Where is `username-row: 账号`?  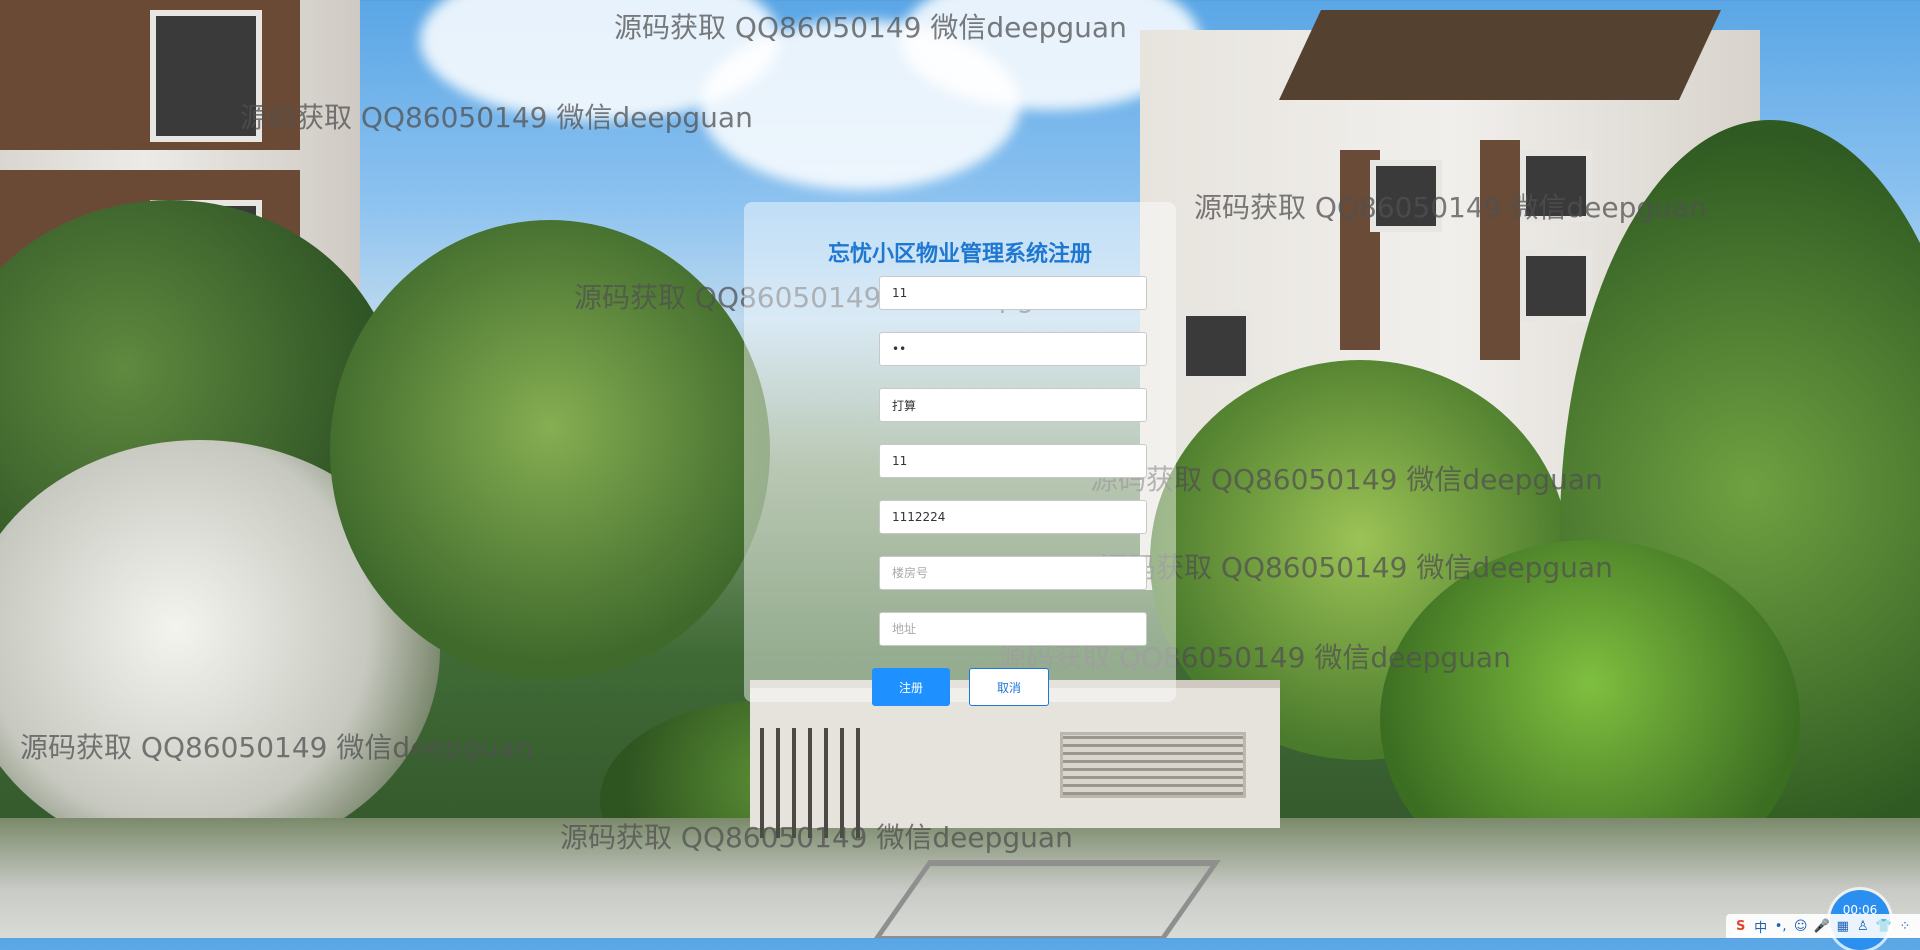
username-row: 账号 is located at coordinates (960, 294).